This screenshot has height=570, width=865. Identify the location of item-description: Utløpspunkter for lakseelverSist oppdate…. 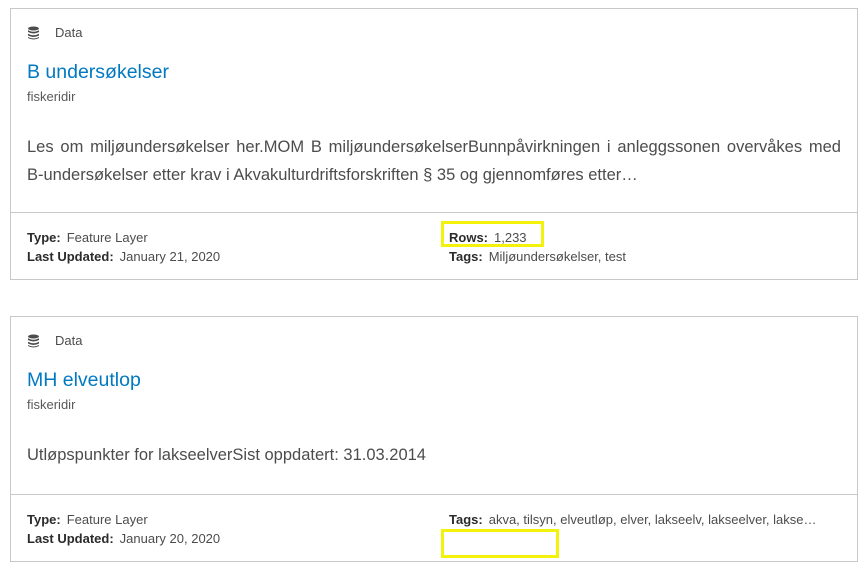
(434, 455).